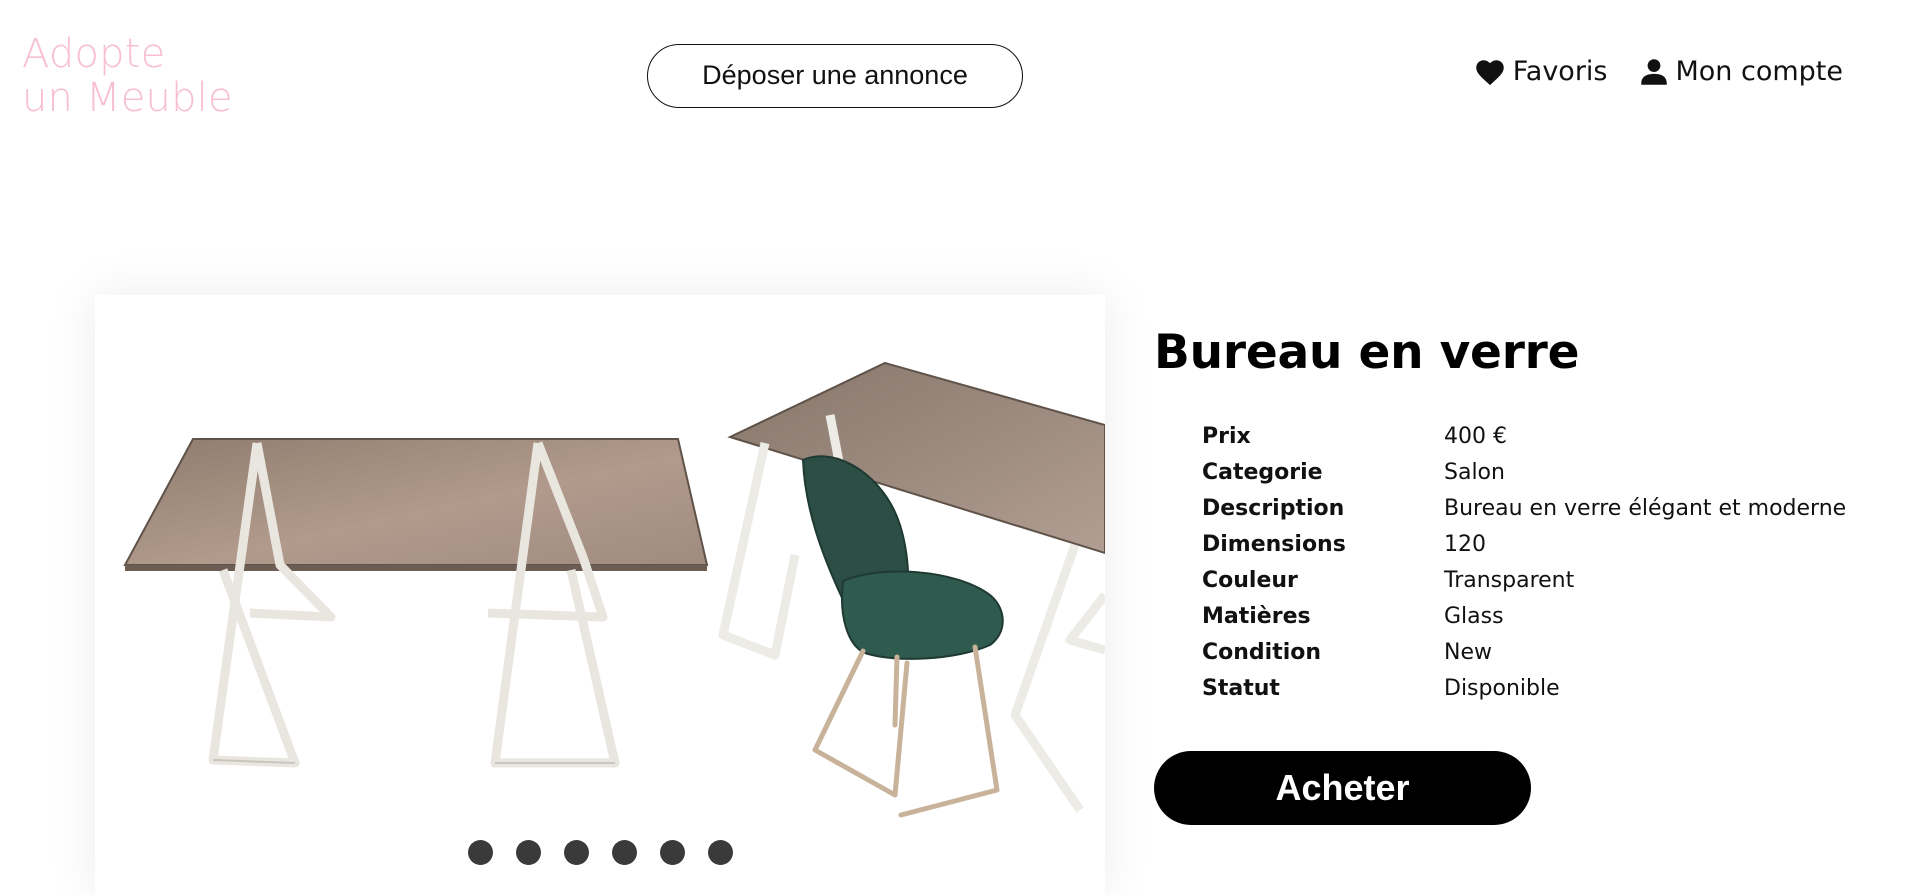 This screenshot has width=1919, height=895. What do you see at coordinates (1262, 472) in the screenshot?
I see `detail-key: Categorie` at bounding box center [1262, 472].